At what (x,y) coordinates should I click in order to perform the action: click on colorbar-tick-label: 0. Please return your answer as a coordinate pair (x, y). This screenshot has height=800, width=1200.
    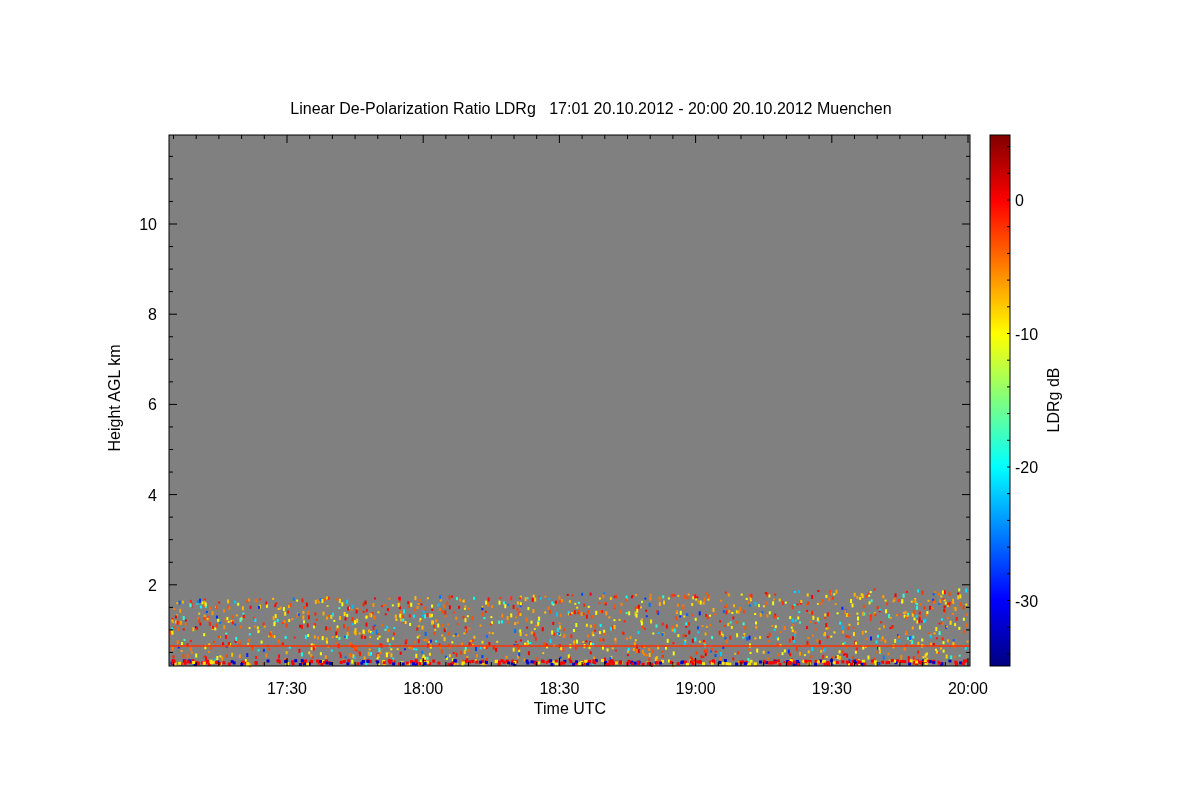
    Looking at the image, I should click on (1019, 200).